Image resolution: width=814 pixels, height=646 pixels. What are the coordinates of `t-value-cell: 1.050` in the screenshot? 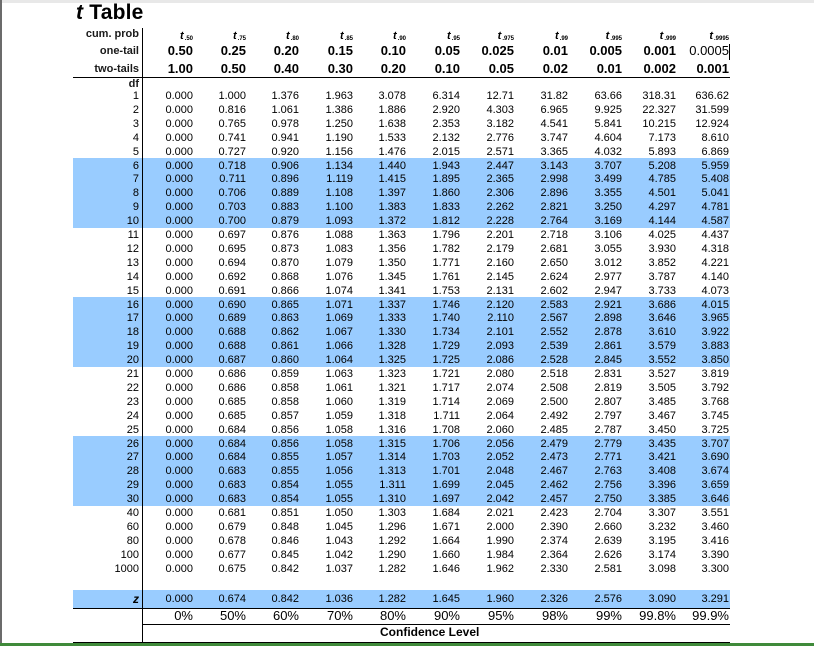 It's located at (339, 513).